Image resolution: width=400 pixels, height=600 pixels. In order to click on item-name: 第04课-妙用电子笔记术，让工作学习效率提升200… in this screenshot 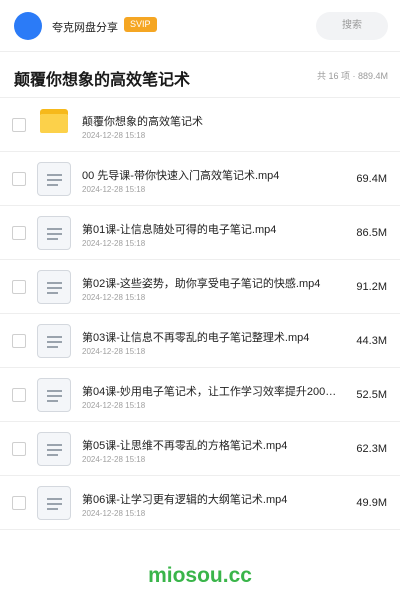, I will do `click(209, 392)`.